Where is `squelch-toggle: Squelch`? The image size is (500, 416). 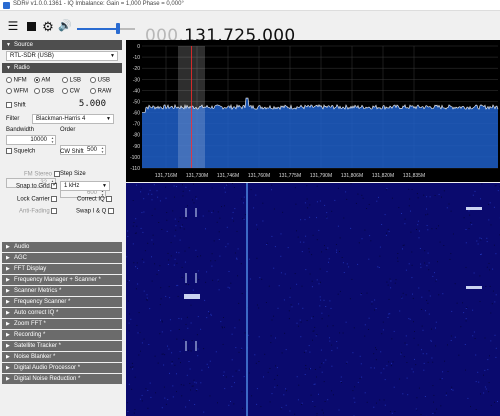
squelch-toggle: Squelch is located at coordinates (20, 151).